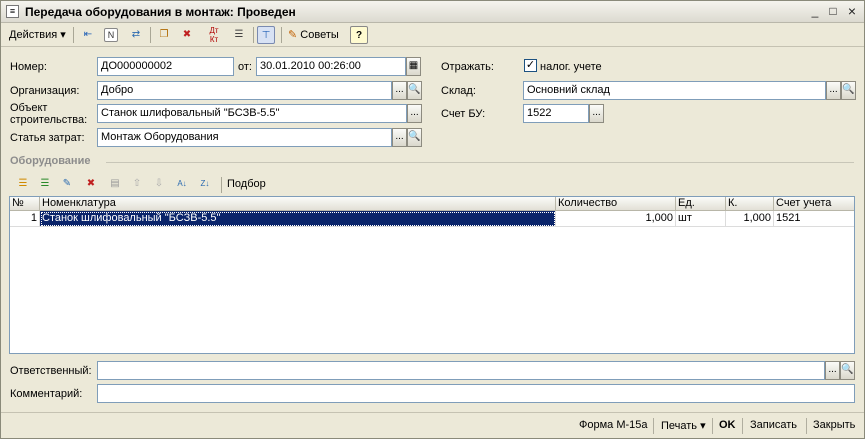 The image size is (865, 439). Describe the element at coordinates (814, 219) in the screenshot. I see `table-cell-account: 1521` at that location.